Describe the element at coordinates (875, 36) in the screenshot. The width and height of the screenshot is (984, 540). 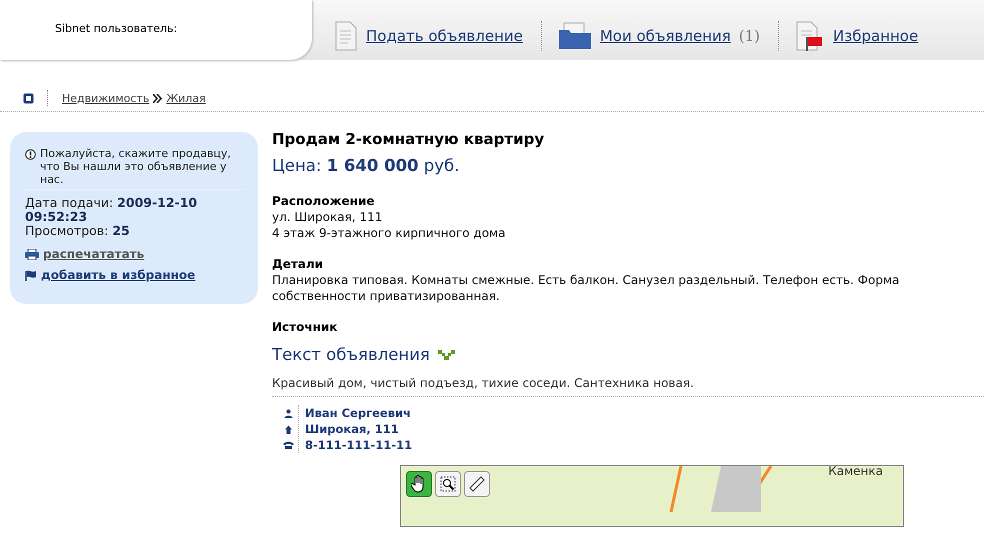
I see `nav-link: Избранное` at that location.